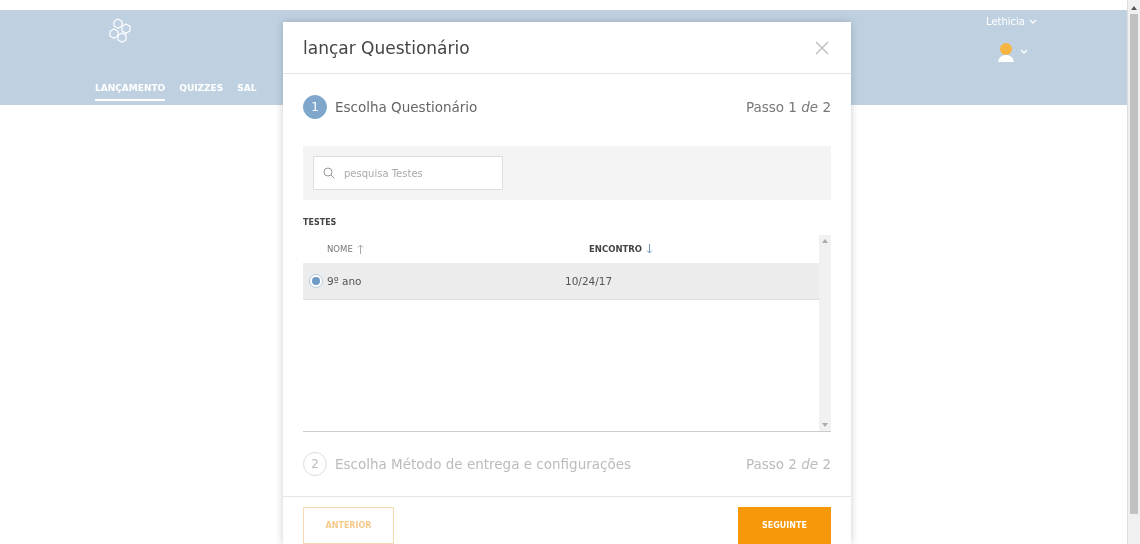 The image size is (1140, 544). Describe the element at coordinates (1133, 272) in the screenshot. I see `page-scrollbar` at that location.